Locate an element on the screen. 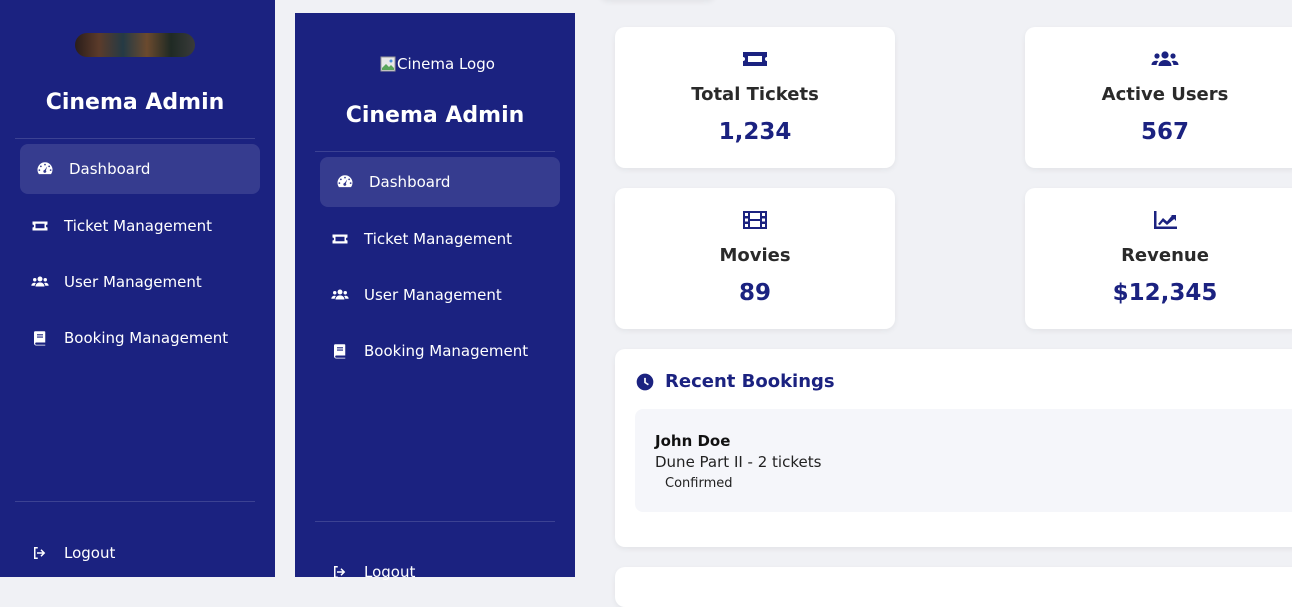 The height and width of the screenshot is (607, 1292). film-icon is located at coordinates (755, 220).